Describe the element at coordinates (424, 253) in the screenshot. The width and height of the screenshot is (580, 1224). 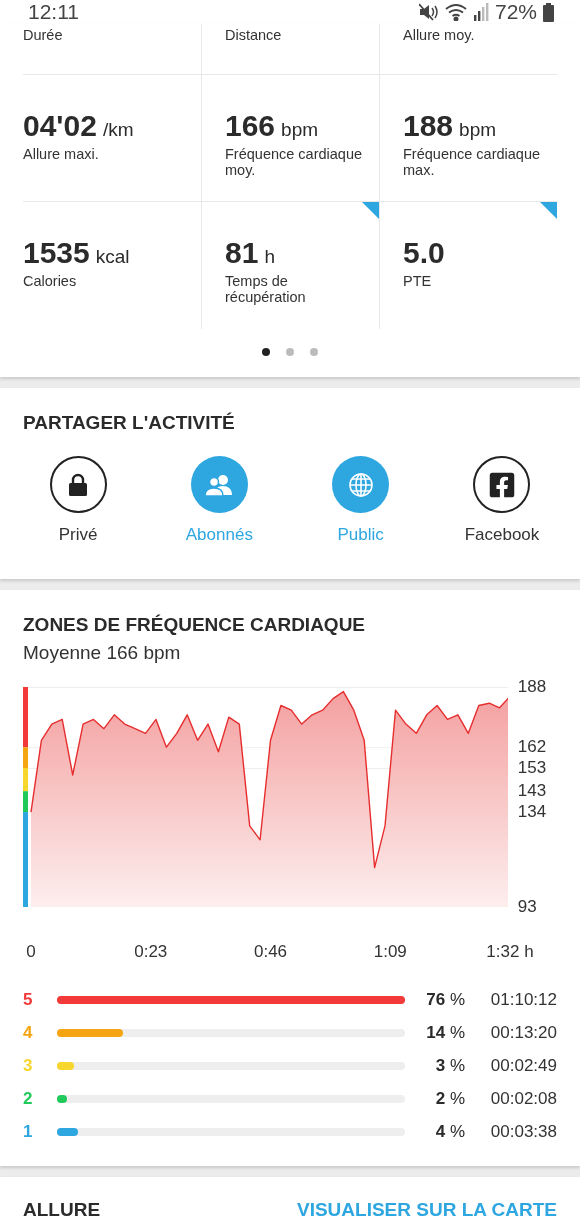
I see `stat-value: 5.0` at that location.